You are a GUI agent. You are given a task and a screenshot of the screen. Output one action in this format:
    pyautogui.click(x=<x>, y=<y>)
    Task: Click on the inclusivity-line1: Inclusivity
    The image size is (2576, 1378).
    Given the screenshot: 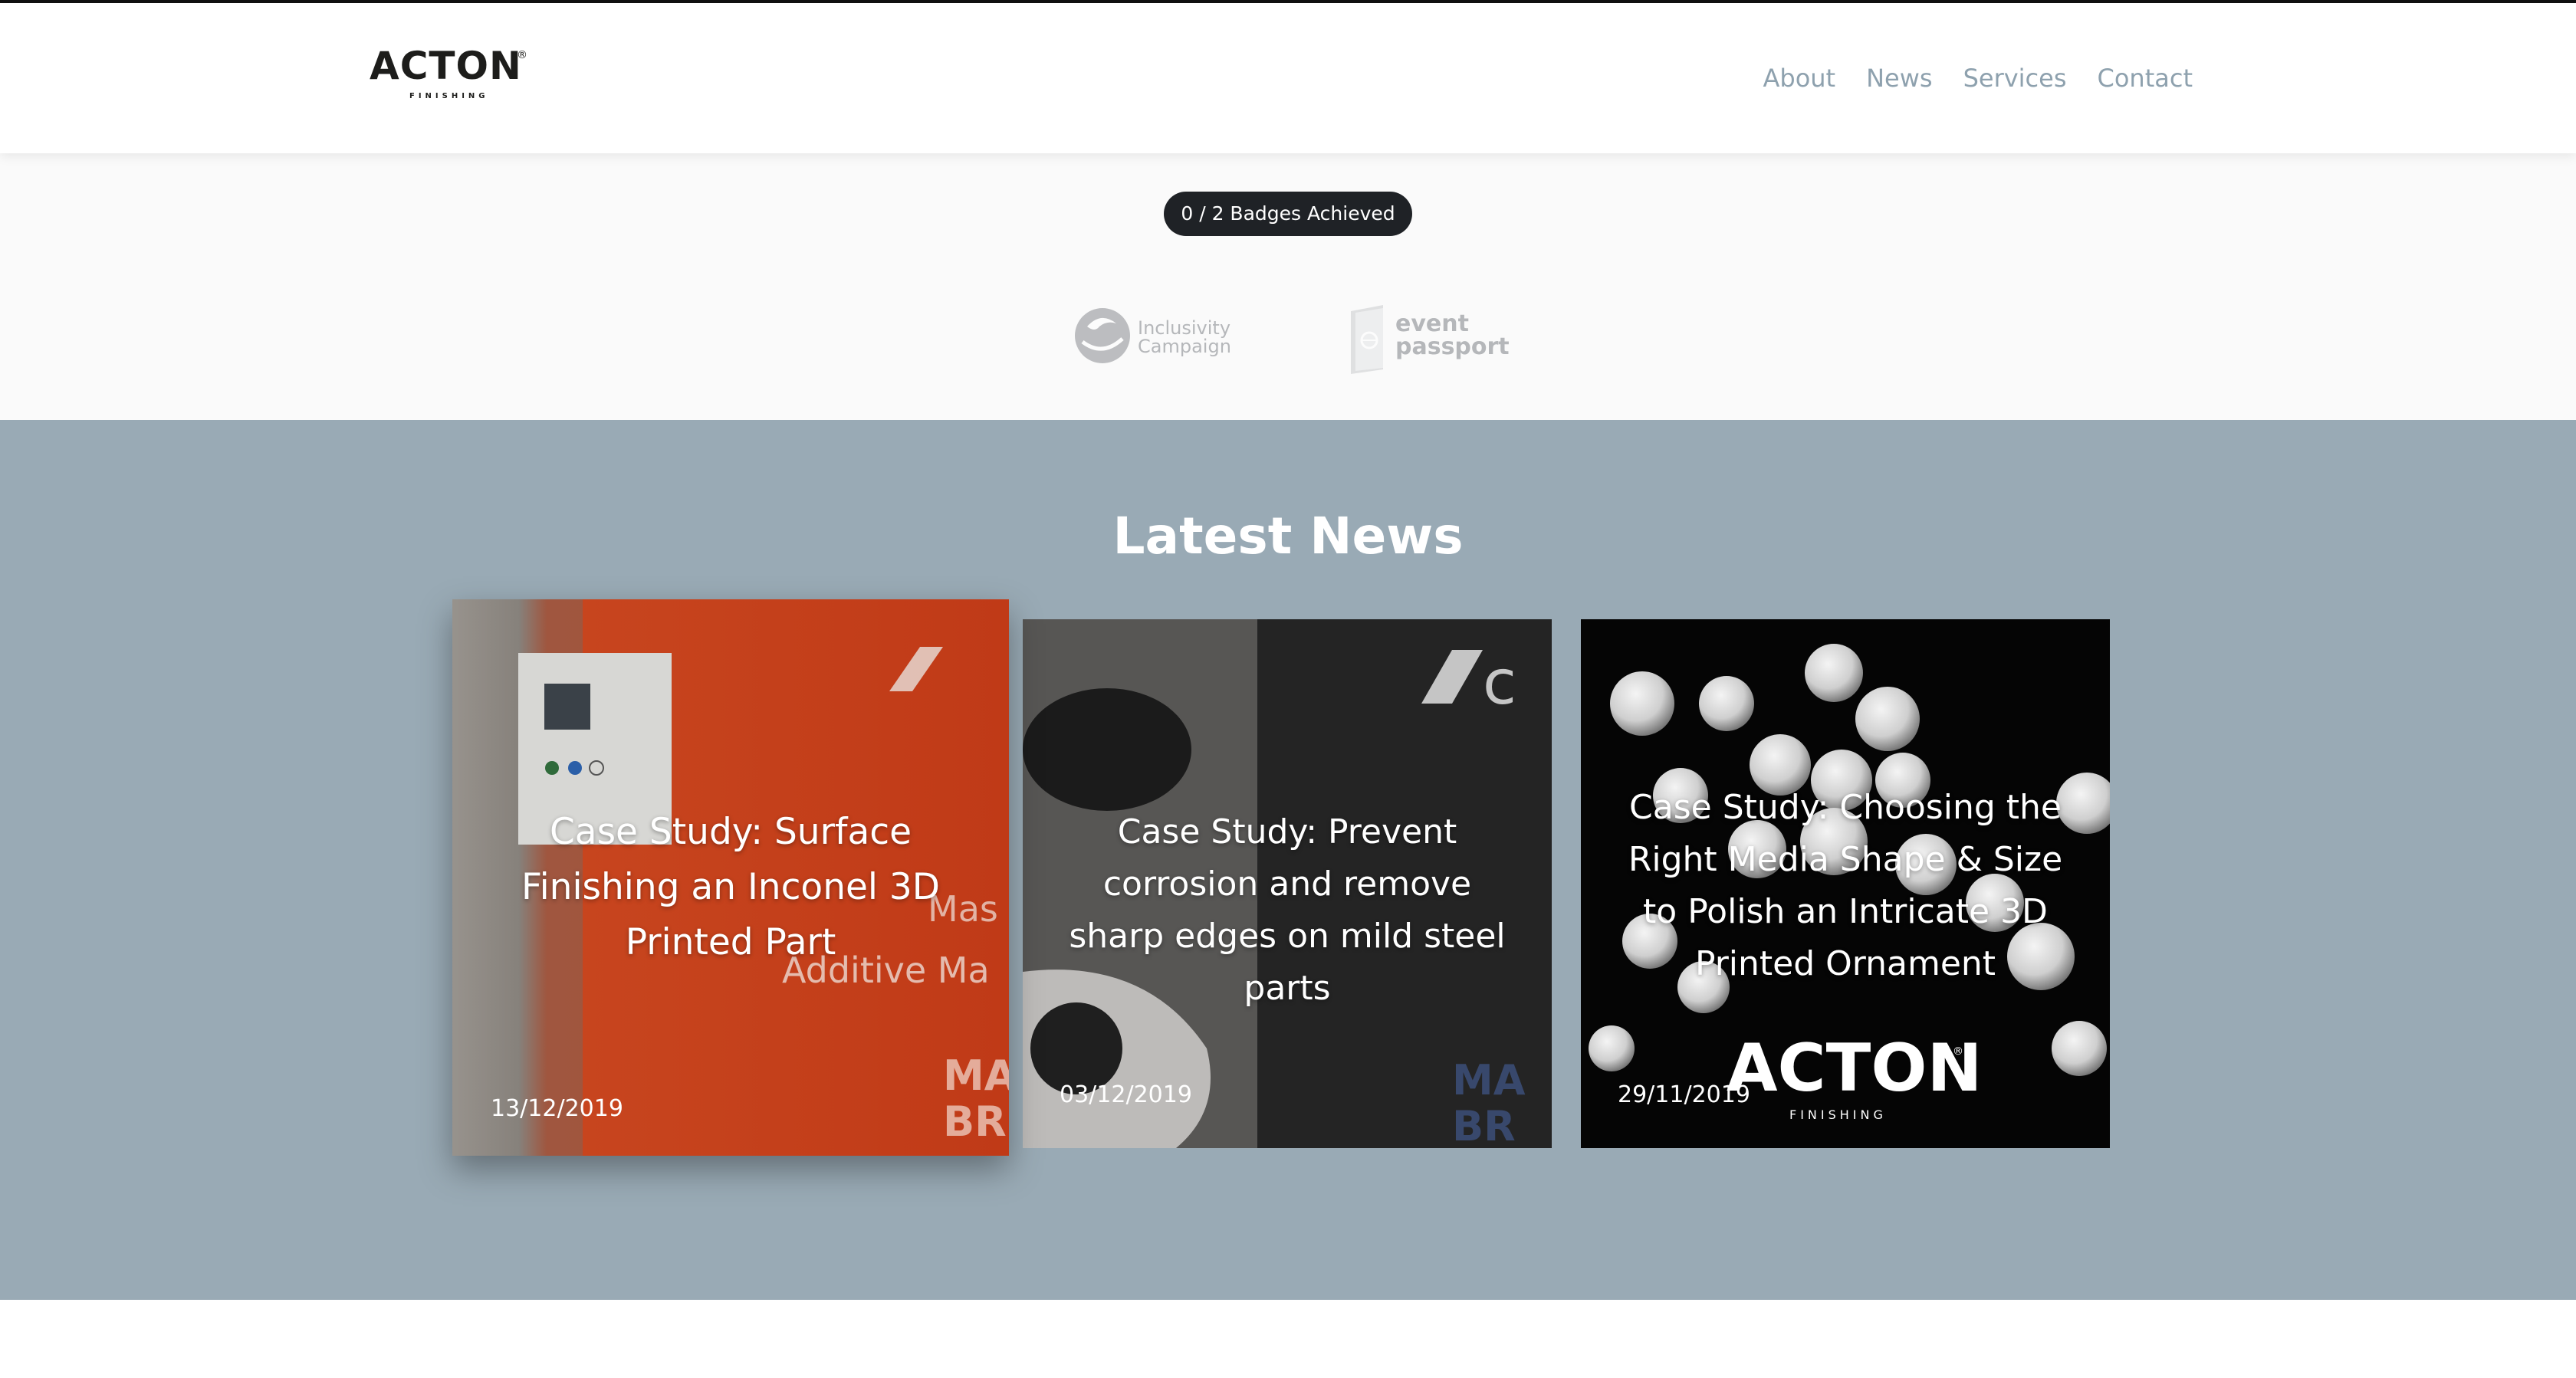 What is the action you would take?
    pyautogui.click(x=1184, y=328)
    